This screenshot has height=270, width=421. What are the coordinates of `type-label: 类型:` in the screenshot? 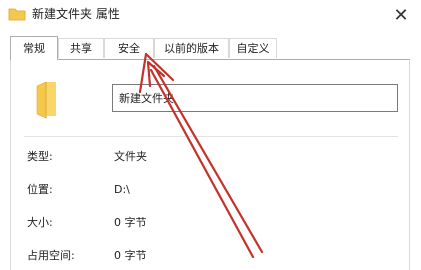 It's located at (40, 156).